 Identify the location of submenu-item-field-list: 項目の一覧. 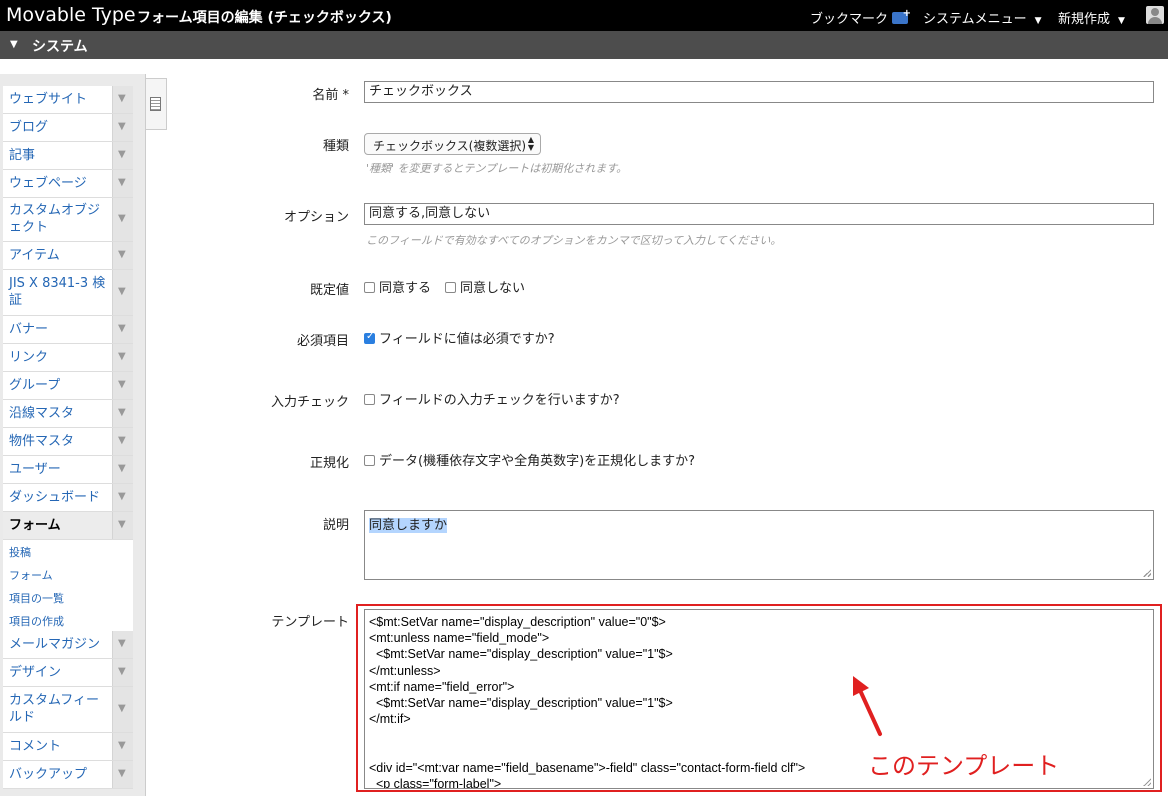
(36, 598).